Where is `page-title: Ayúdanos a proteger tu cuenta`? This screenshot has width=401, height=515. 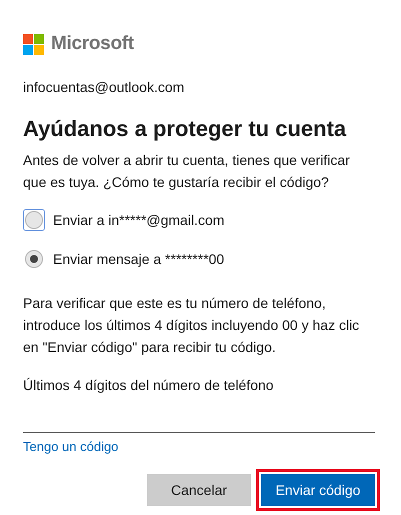 page-title: Ayúdanos a proteger tu cuenta is located at coordinates (185, 129).